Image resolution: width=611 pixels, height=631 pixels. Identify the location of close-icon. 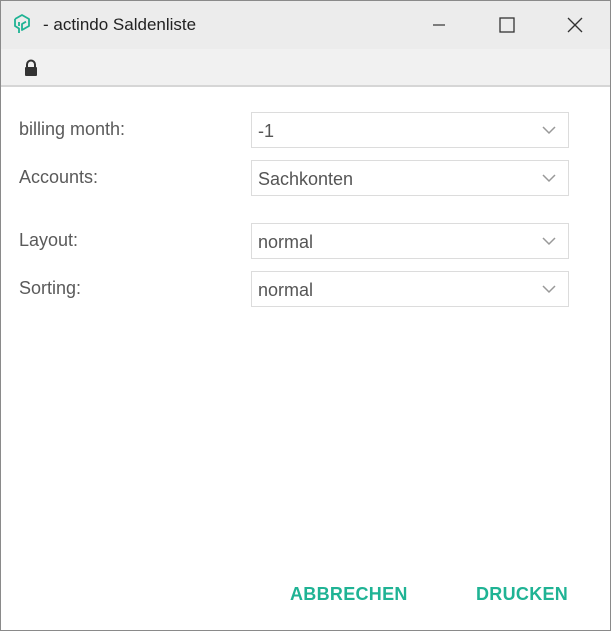
(575, 25).